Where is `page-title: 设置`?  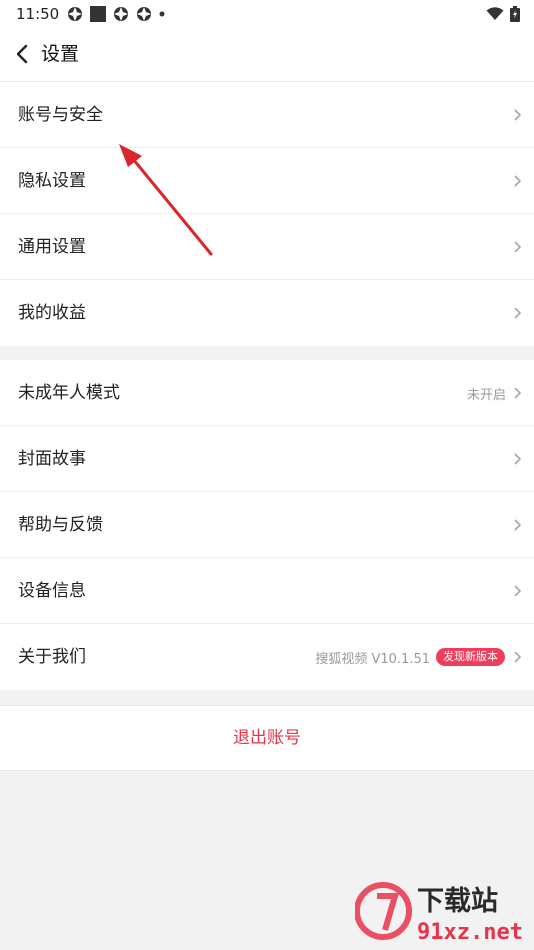
page-title: 设置 is located at coordinates (60, 54).